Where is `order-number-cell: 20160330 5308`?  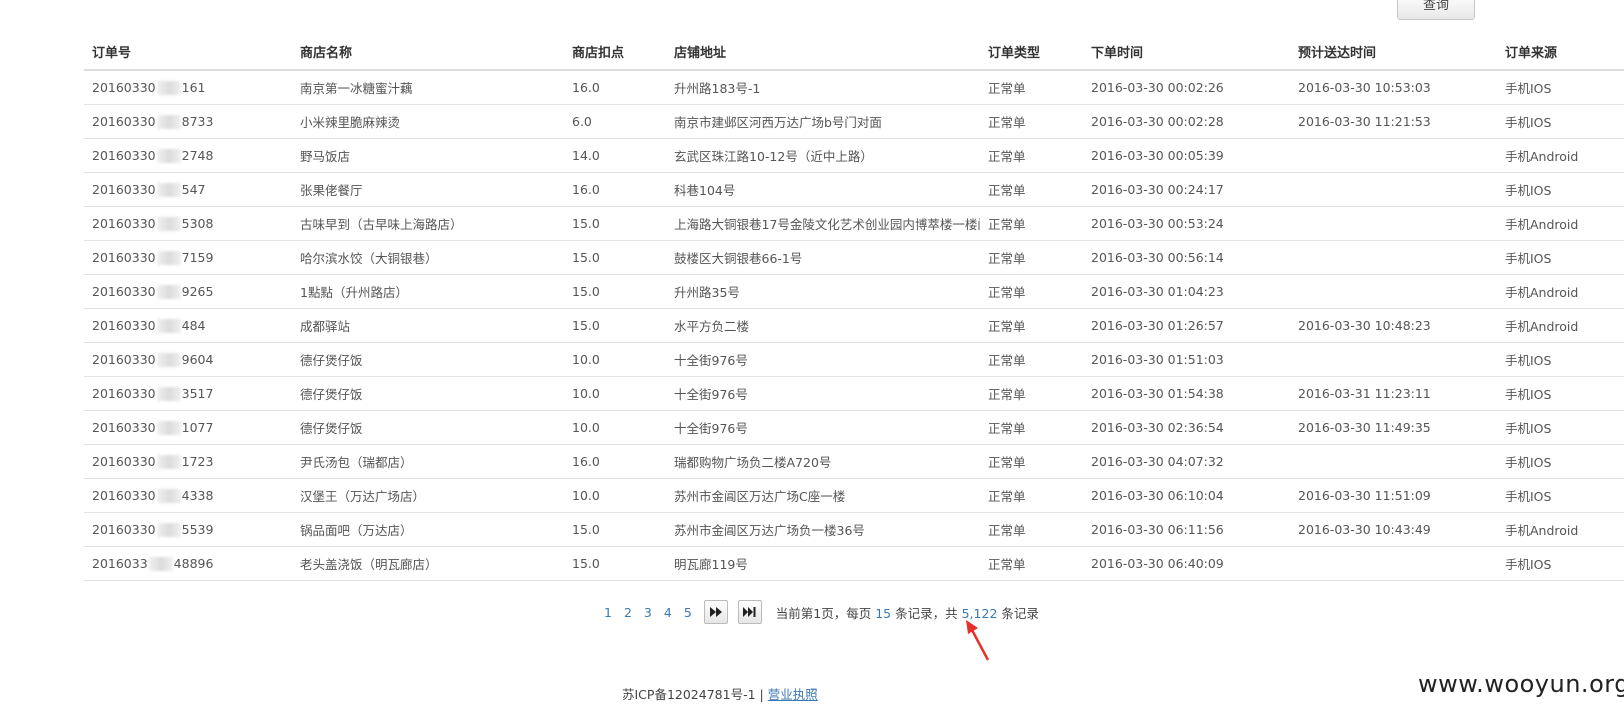
order-number-cell: 20160330 5308 is located at coordinates (188, 223).